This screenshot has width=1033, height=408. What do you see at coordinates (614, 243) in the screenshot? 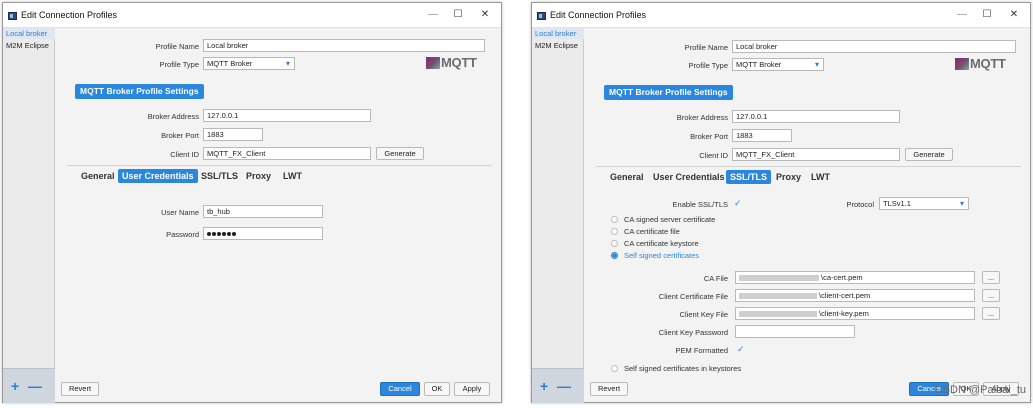
I see `radio-ca-certificate-keystore` at bounding box center [614, 243].